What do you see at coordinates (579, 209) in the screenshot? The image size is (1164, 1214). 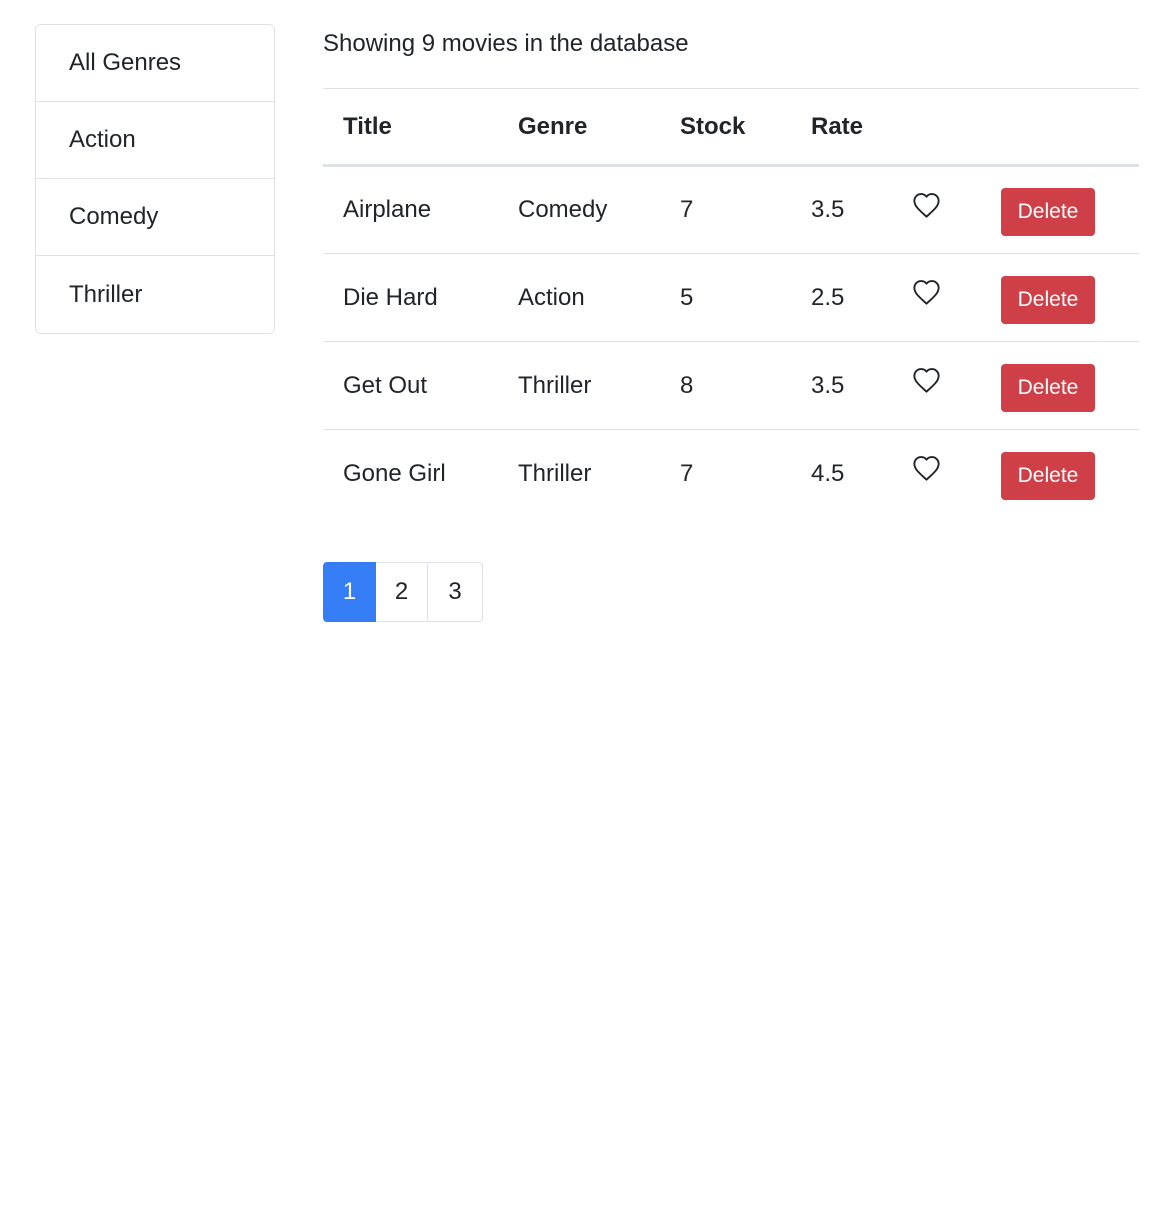 I see `movie-genre: Comedy` at bounding box center [579, 209].